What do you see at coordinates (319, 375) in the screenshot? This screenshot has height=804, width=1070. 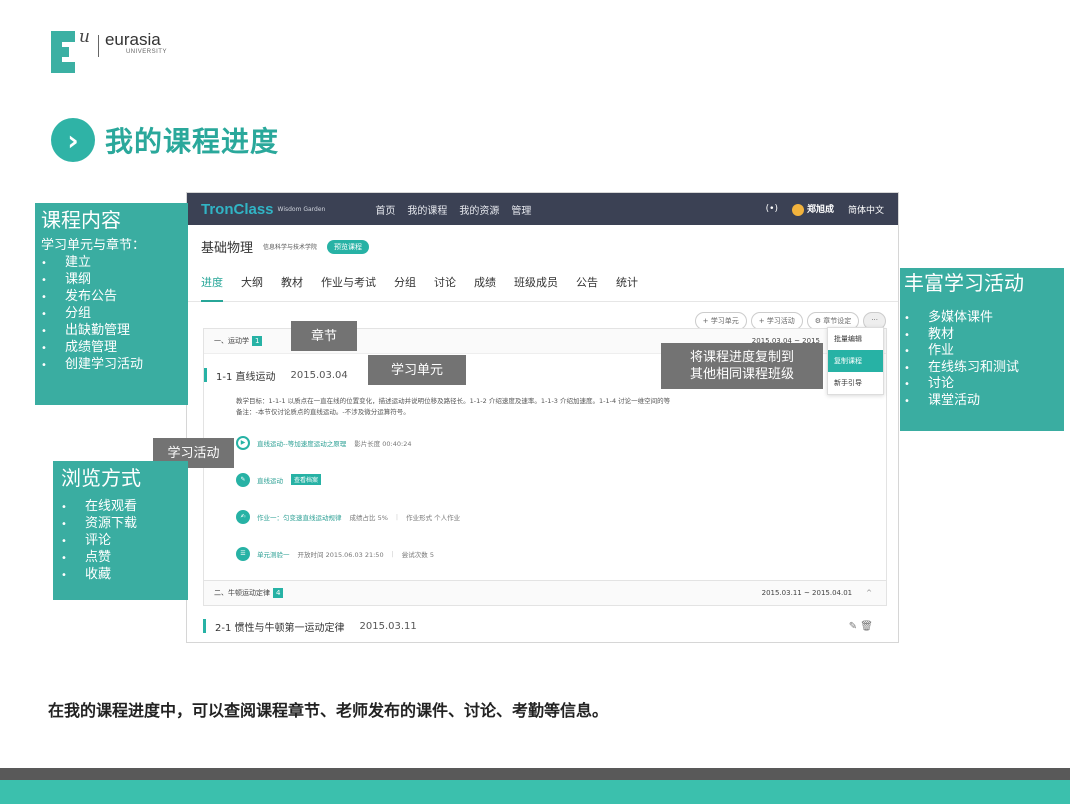 I see `unit-date: 2015.03.04` at bounding box center [319, 375].